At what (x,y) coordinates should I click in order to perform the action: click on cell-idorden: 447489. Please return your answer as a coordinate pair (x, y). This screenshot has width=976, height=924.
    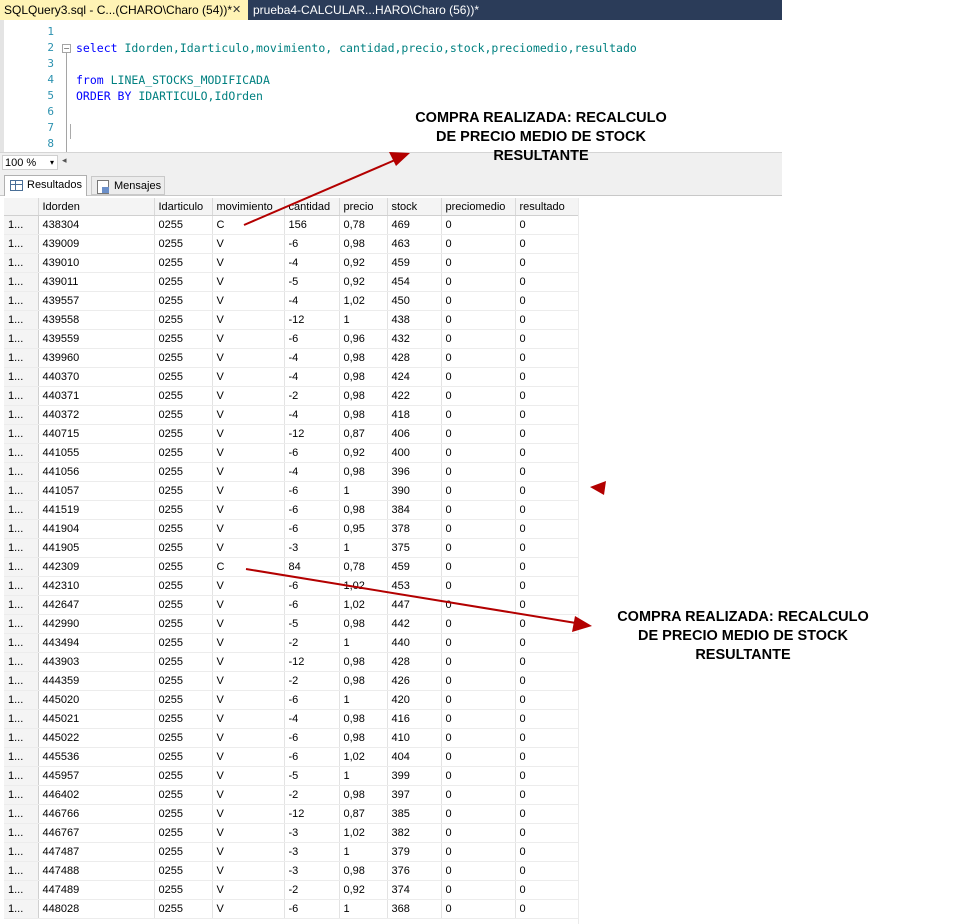
    Looking at the image, I should click on (96, 890).